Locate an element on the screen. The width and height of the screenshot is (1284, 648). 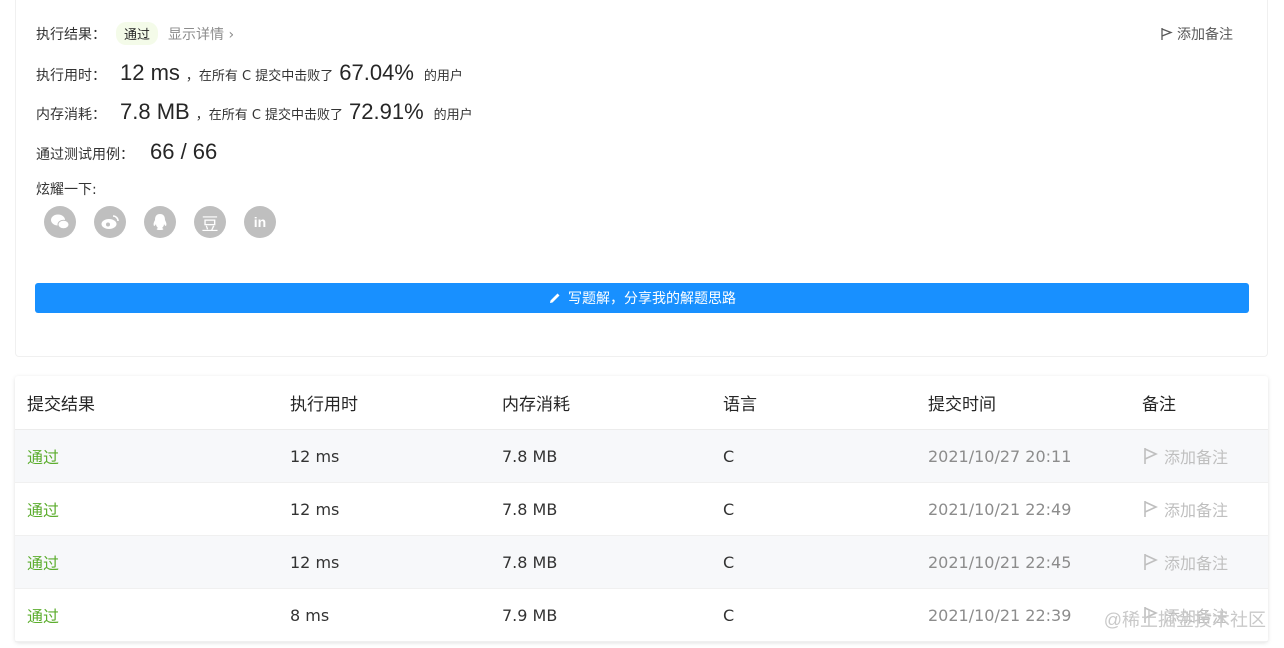
pencil-icon is located at coordinates (555, 298).